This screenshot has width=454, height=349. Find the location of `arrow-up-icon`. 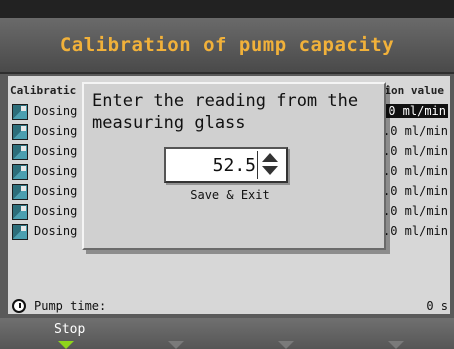

arrow-up-icon is located at coordinates (270, 157).